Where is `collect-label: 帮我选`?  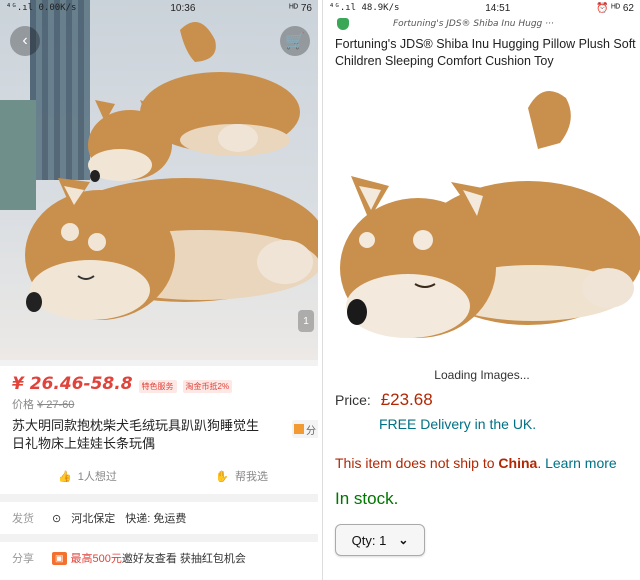 collect-label: 帮我选 is located at coordinates (251, 477).